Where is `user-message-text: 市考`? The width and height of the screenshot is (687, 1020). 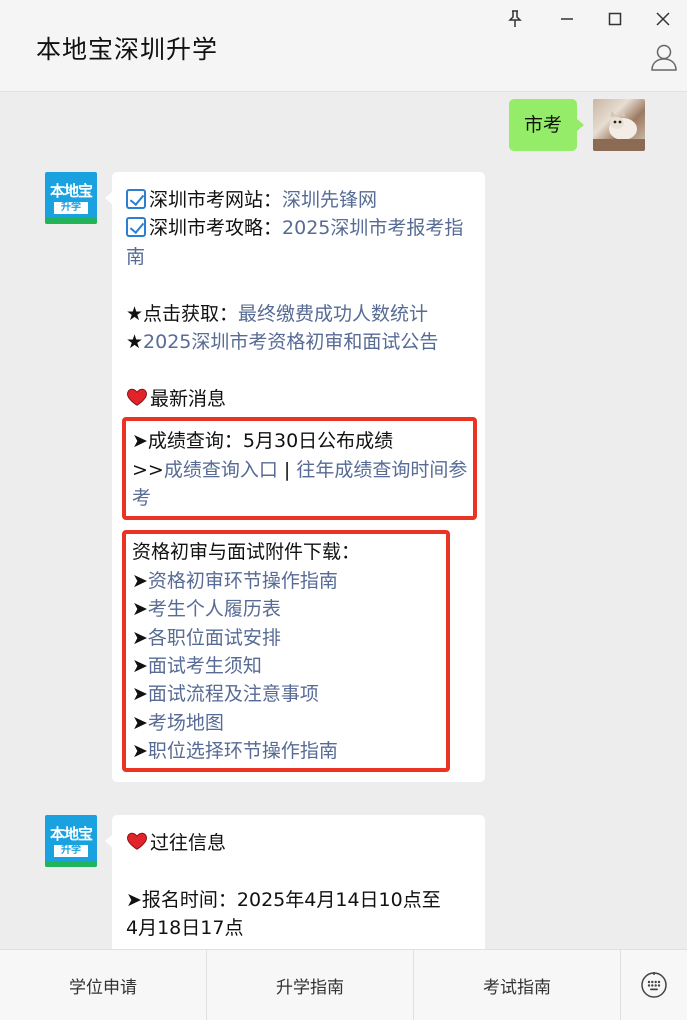
user-message-text: 市考 is located at coordinates (542, 125).